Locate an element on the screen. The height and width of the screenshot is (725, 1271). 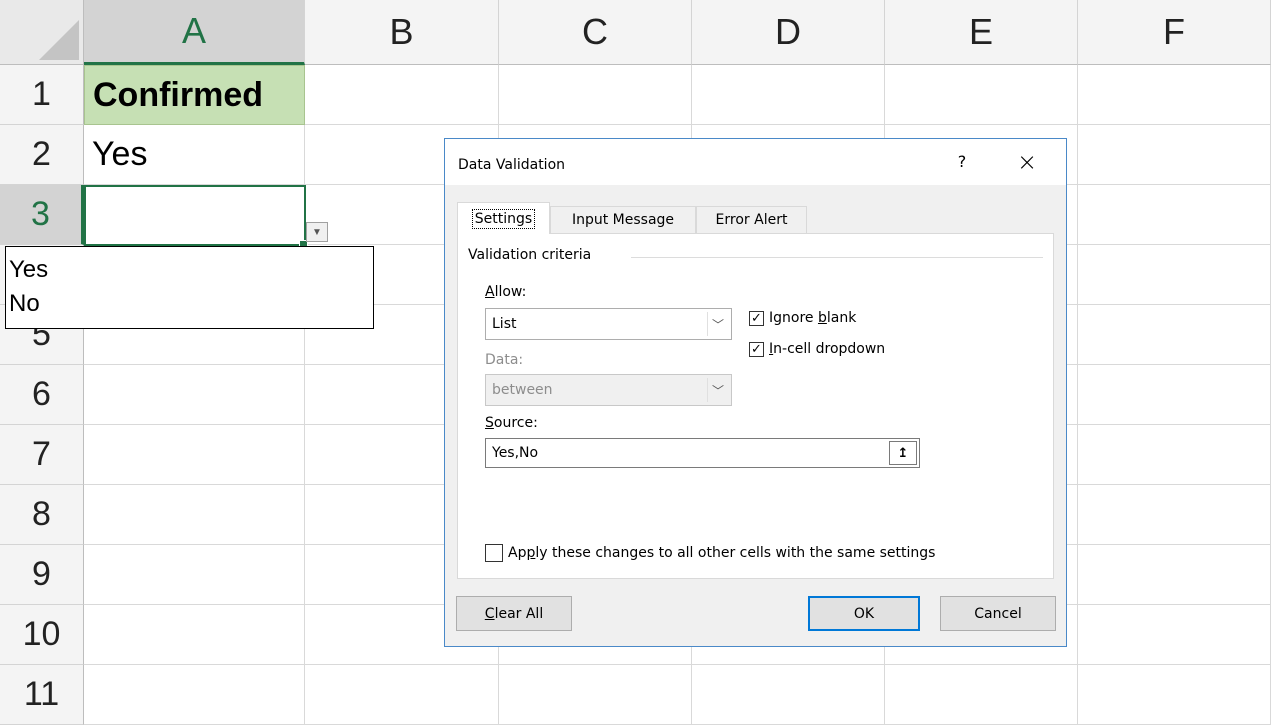
validation-criteria-label: Validation criteria is located at coordinates (533, 255).